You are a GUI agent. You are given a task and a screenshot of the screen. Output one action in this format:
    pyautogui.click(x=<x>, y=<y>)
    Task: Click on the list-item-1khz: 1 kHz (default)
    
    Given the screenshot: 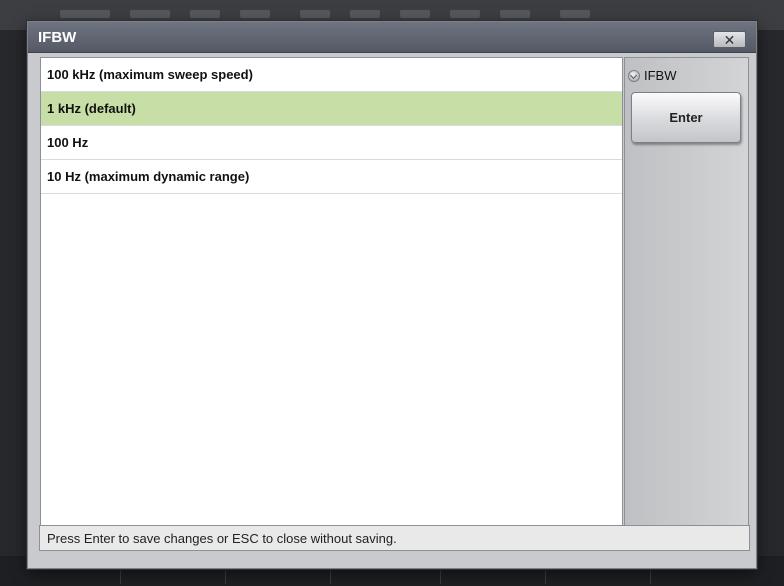 What is the action you would take?
    pyautogui.click(x=331, y=109)
    